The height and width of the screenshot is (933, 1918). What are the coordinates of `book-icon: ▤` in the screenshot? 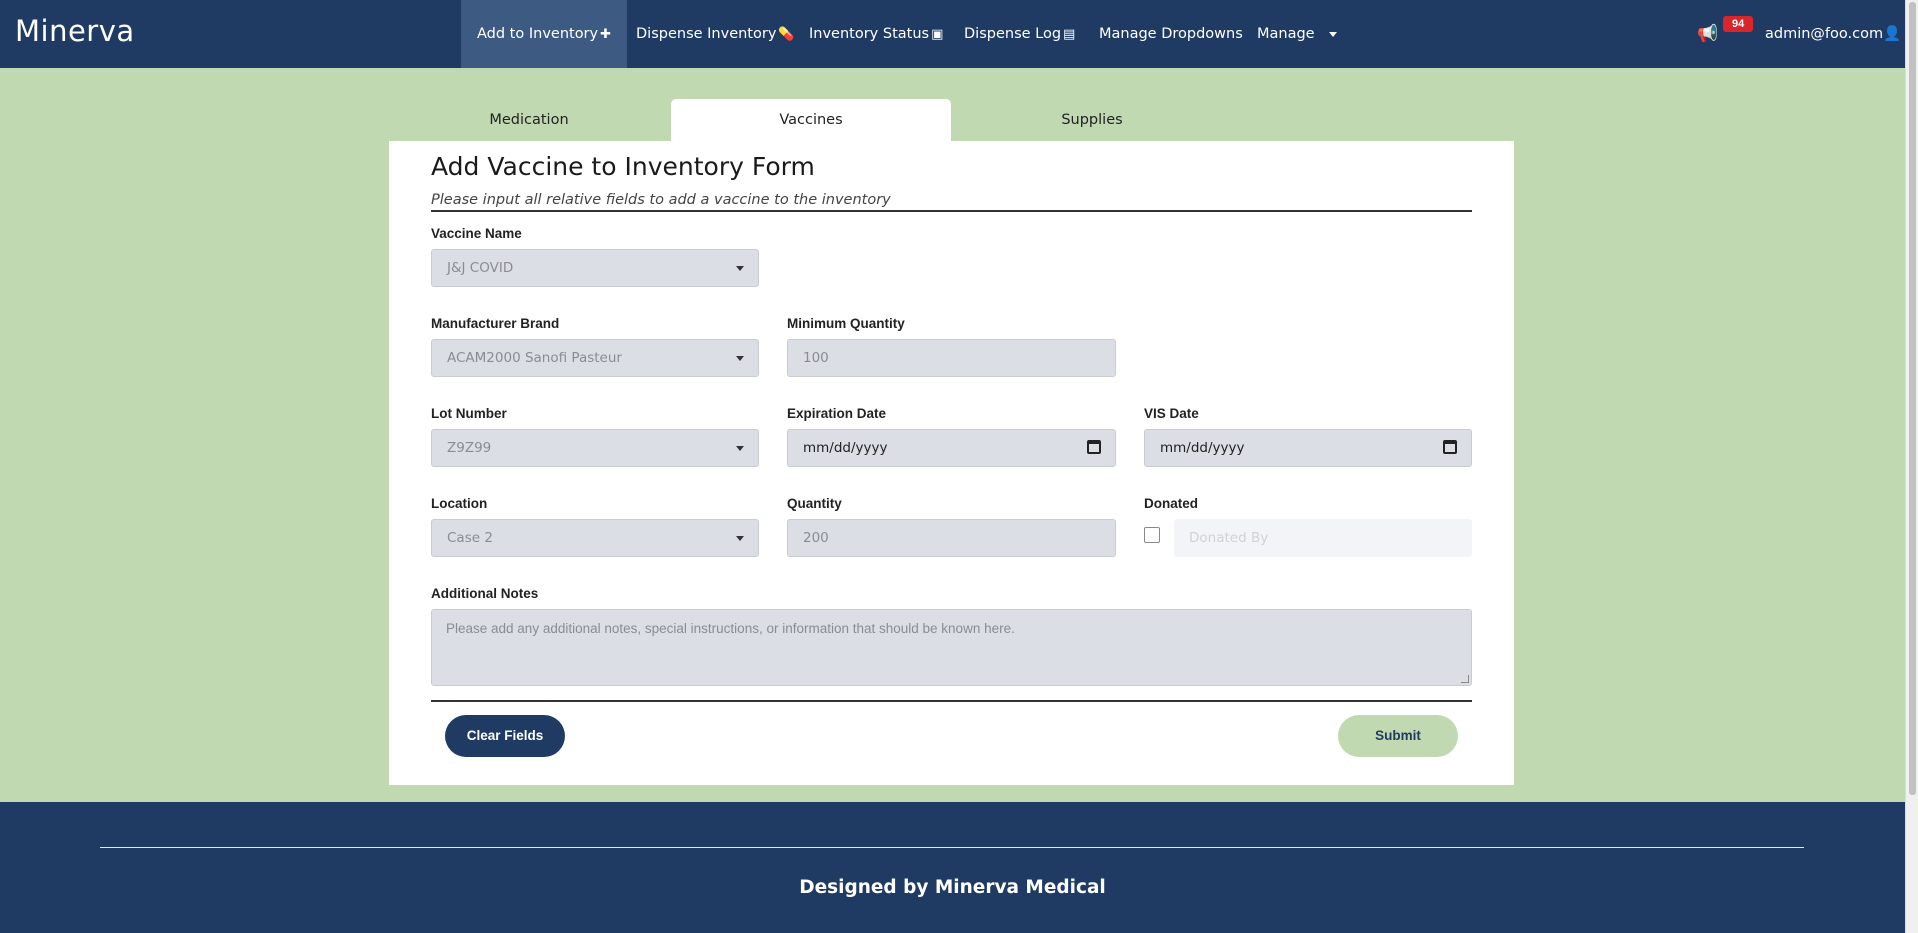 It's located at (1069, 34).